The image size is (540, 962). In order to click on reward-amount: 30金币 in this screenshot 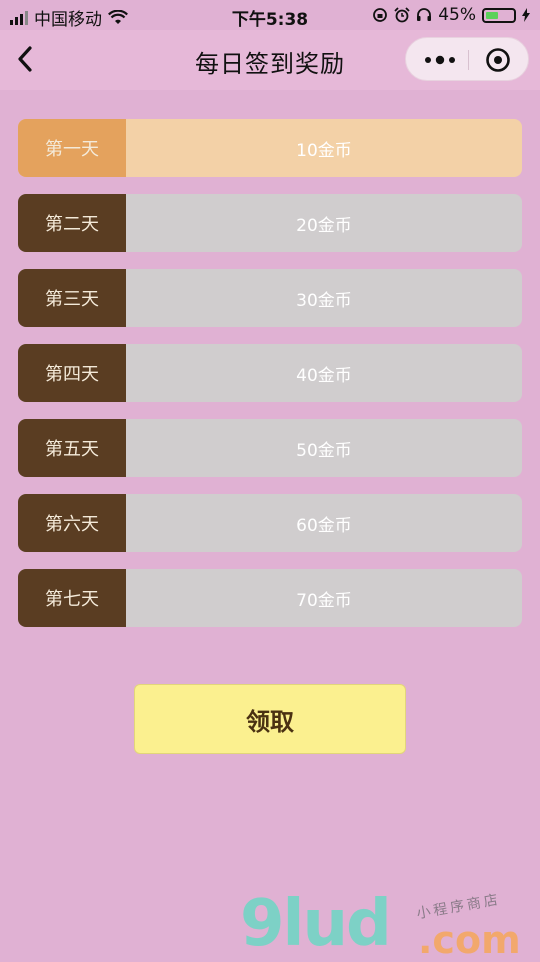, I will do `click(324, 300)`.